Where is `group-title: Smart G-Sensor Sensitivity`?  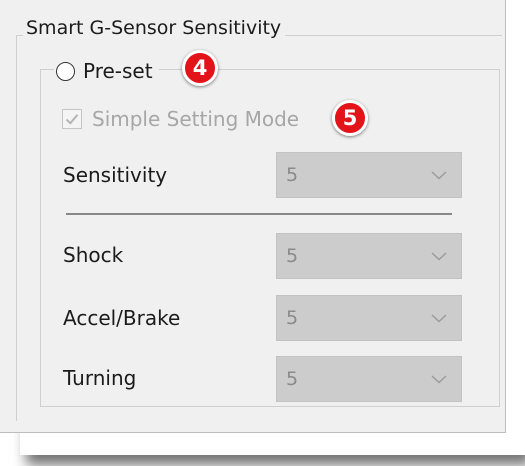
group-title: Smart G-Sensor Sensitivity is located at coordinates (154, 28).